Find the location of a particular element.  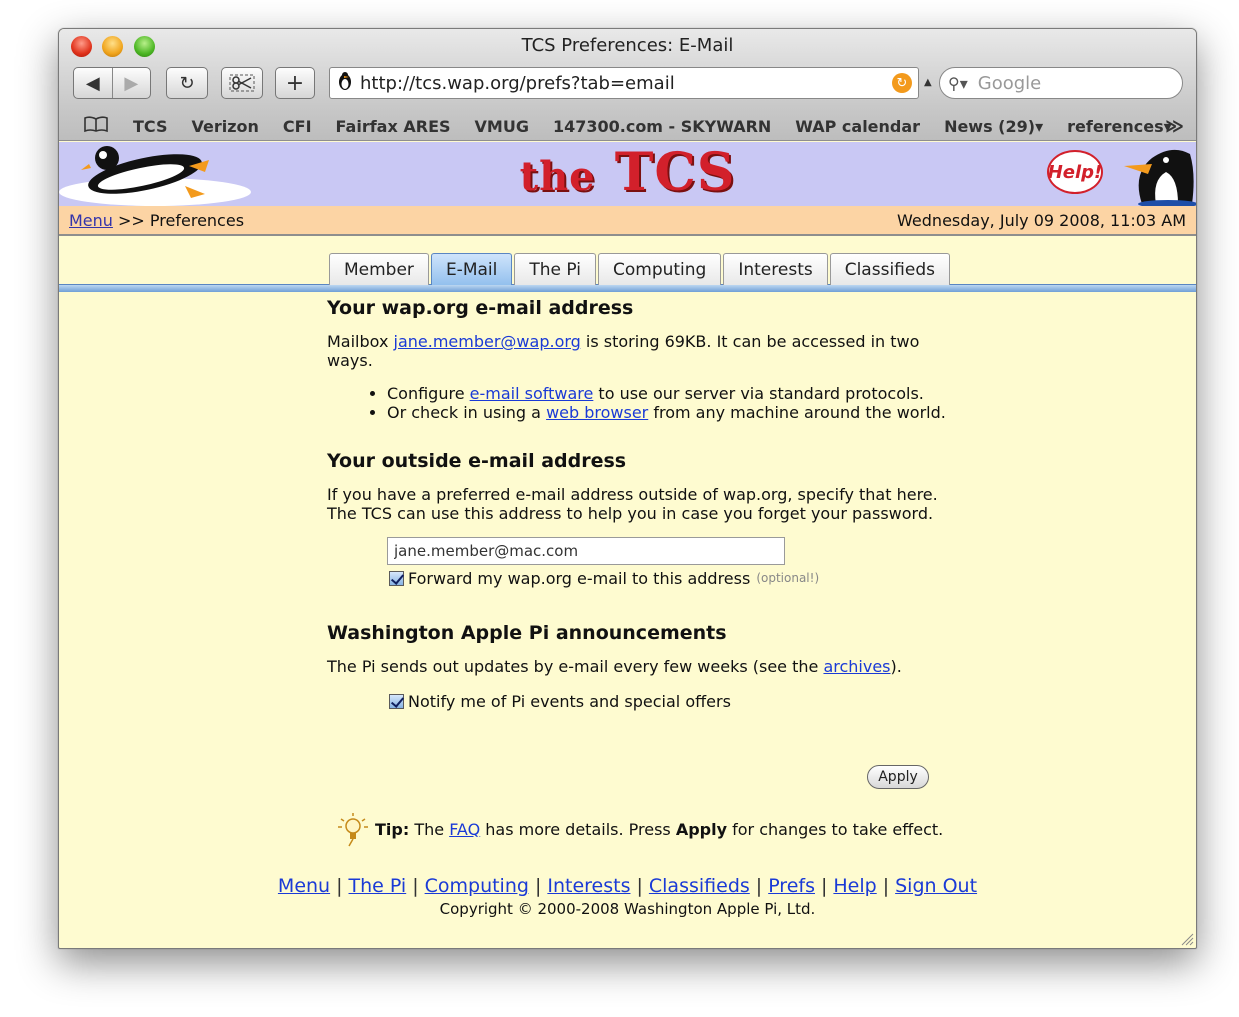

tab-interests: Interests is located at coordinates (775, 269).